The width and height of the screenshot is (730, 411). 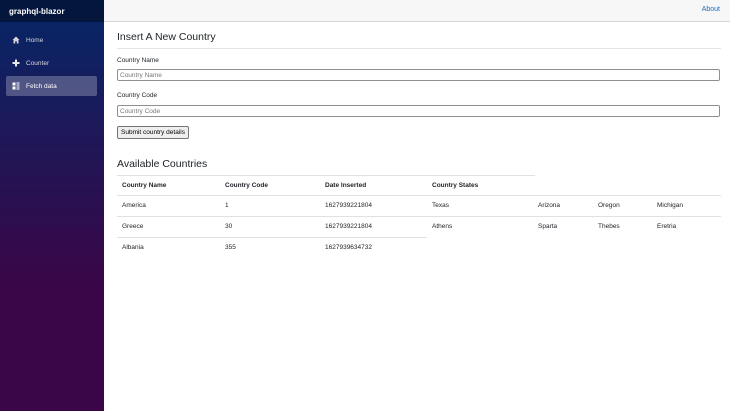 What do you see at coordinates (162, 164) in the screenshot?
I see `table-title: Available Countries` at bounding box center [162, 164].